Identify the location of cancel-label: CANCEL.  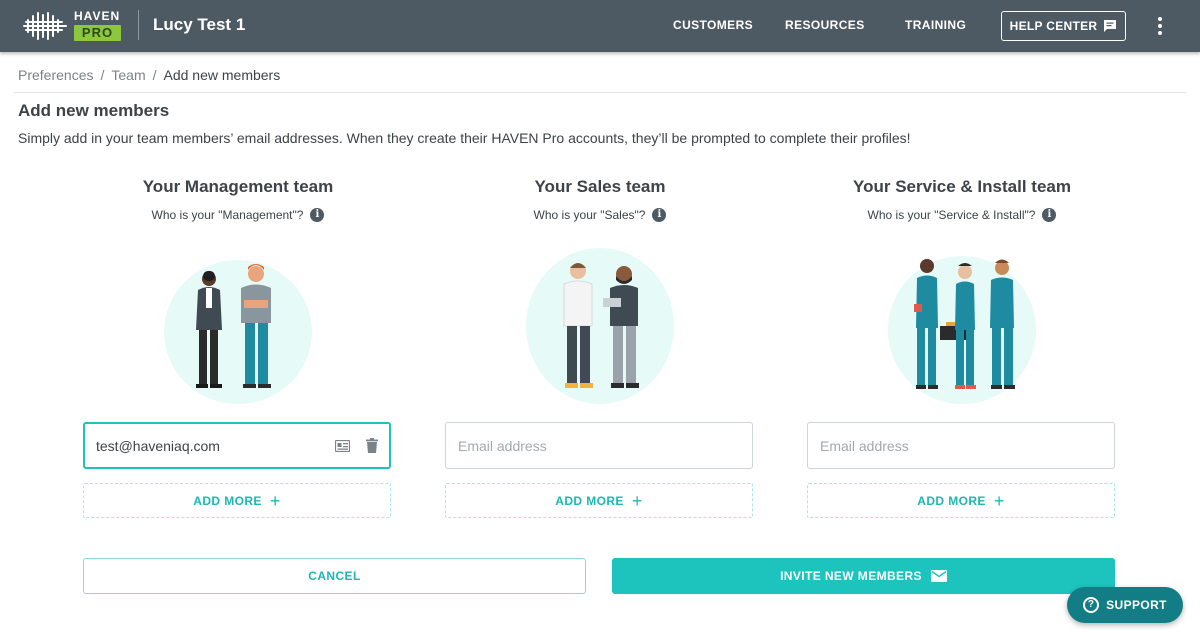
(334, 576).